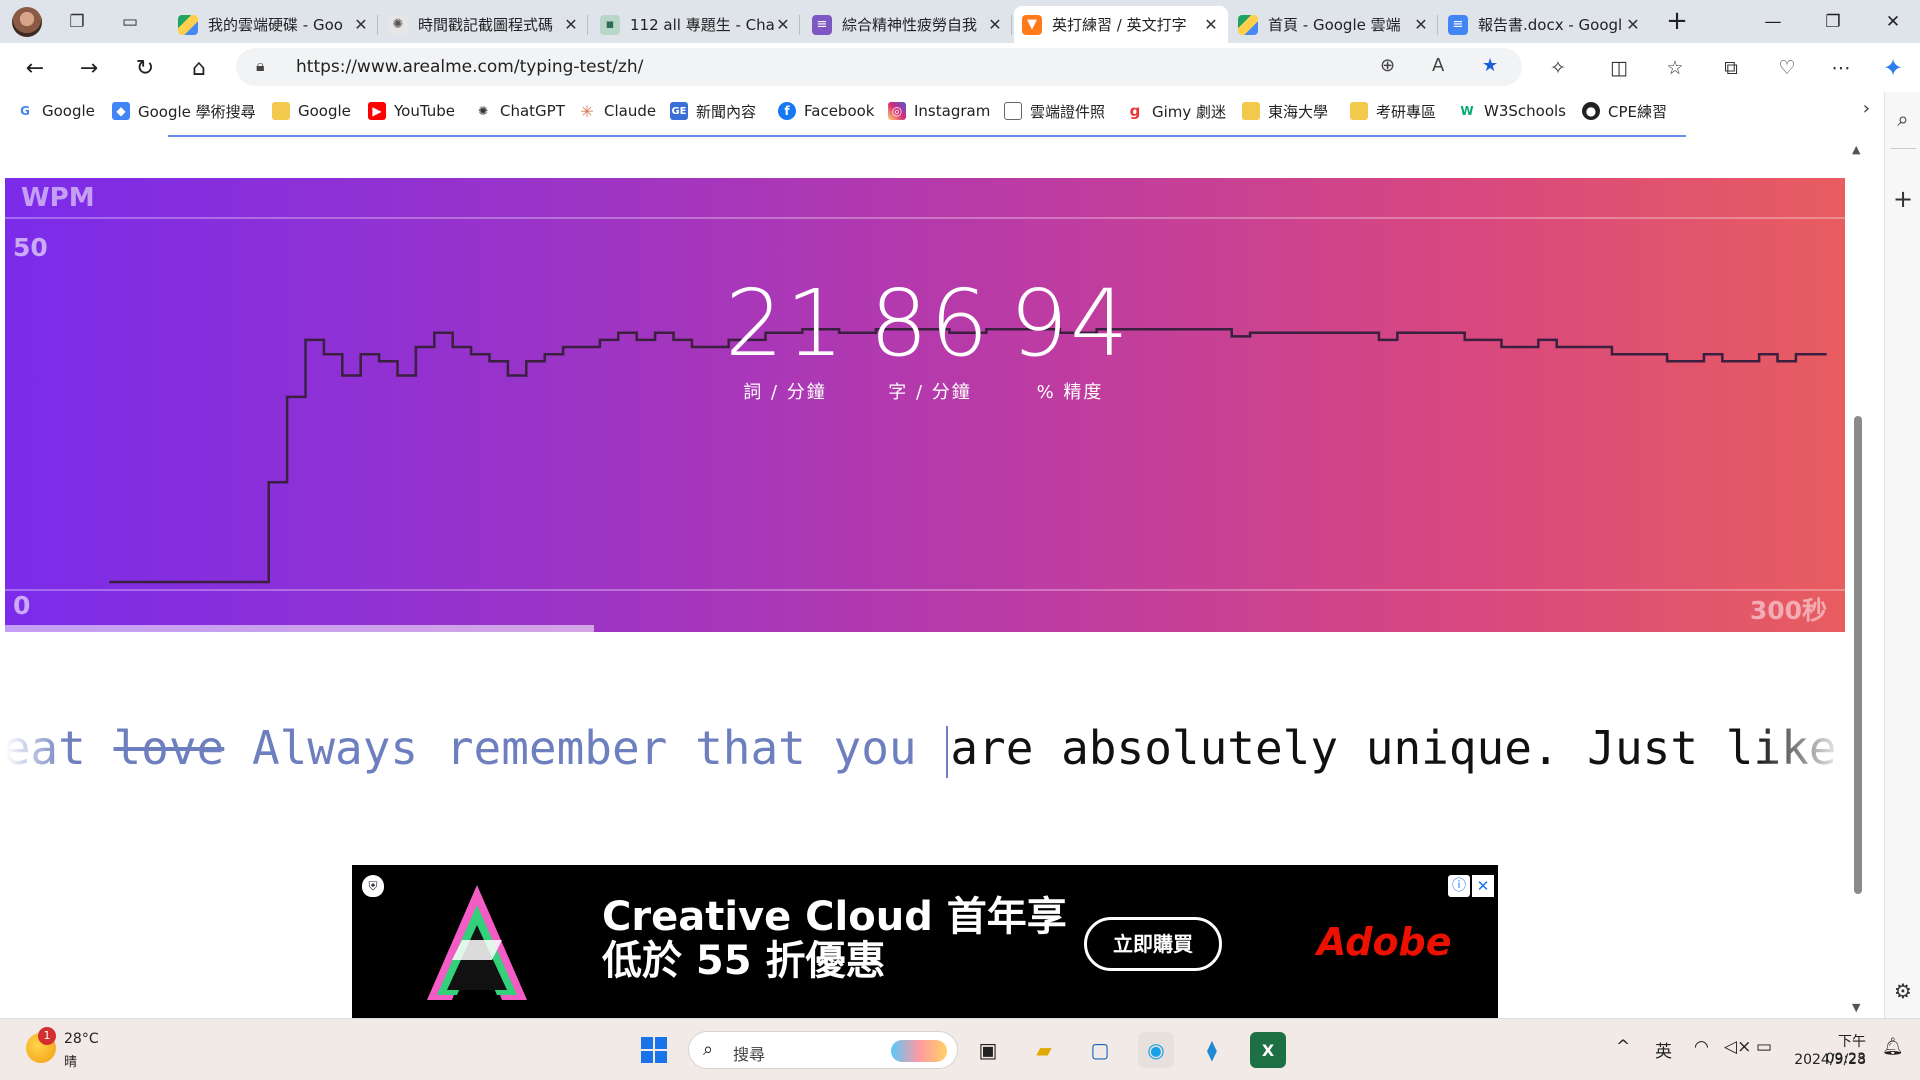 The image size is (1920, 1080). I want to click on bookmark-instagram: ◎ Instagram, so click(939, 111).